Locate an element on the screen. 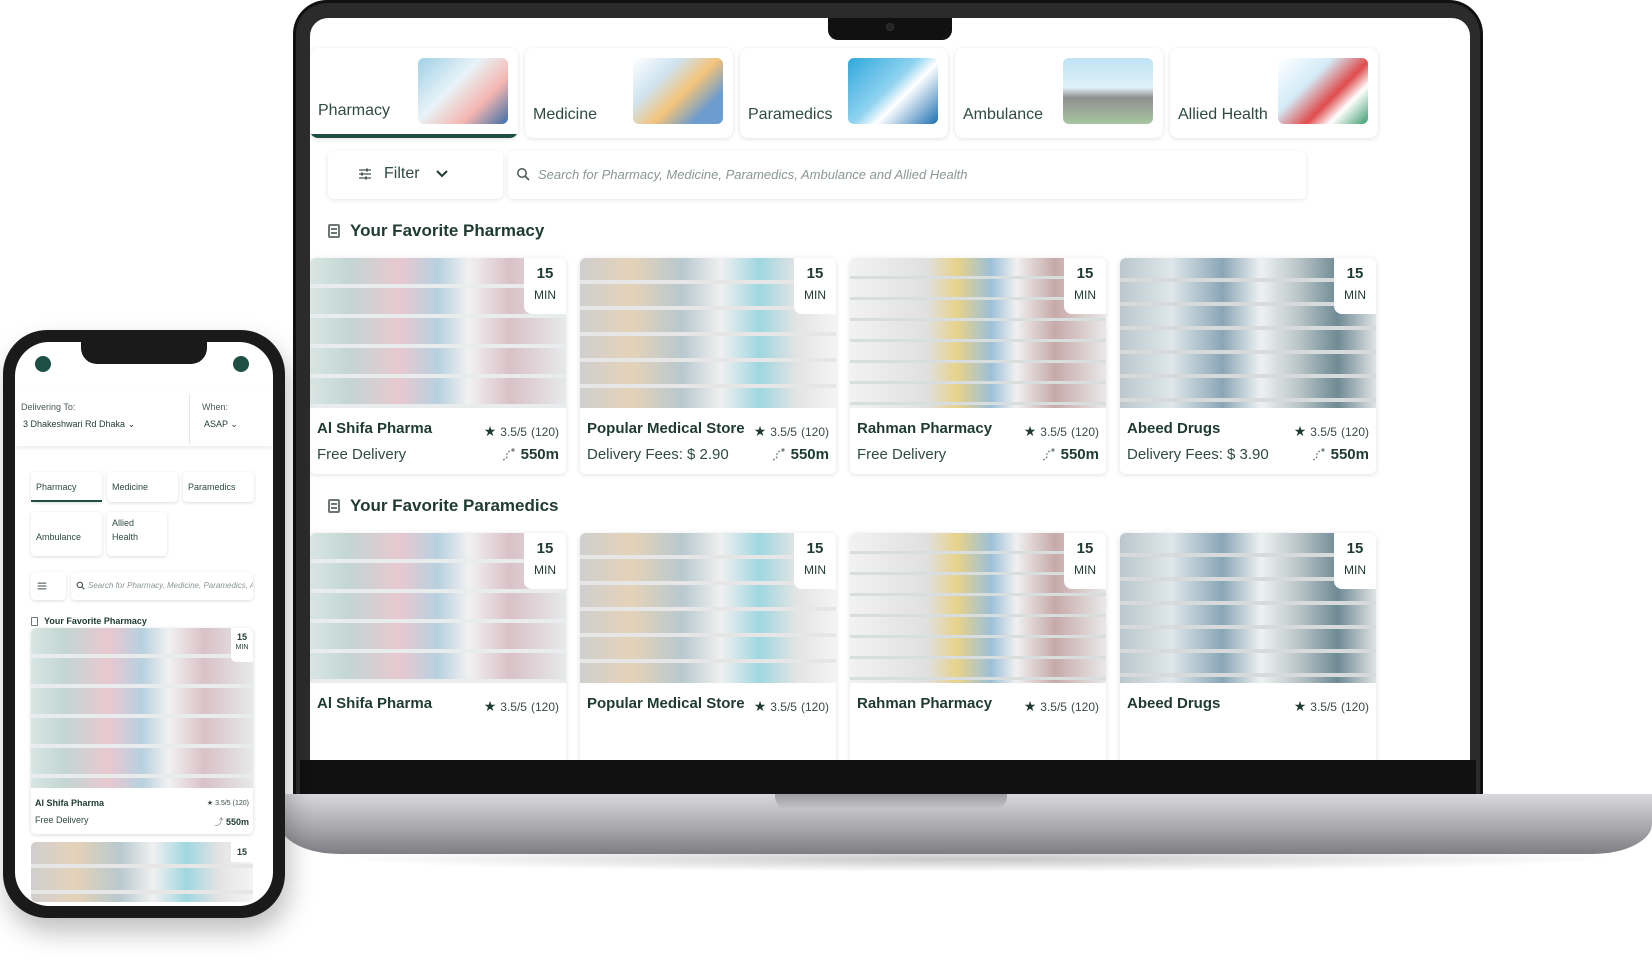  cart-icon is located at coordinates (241, 364).